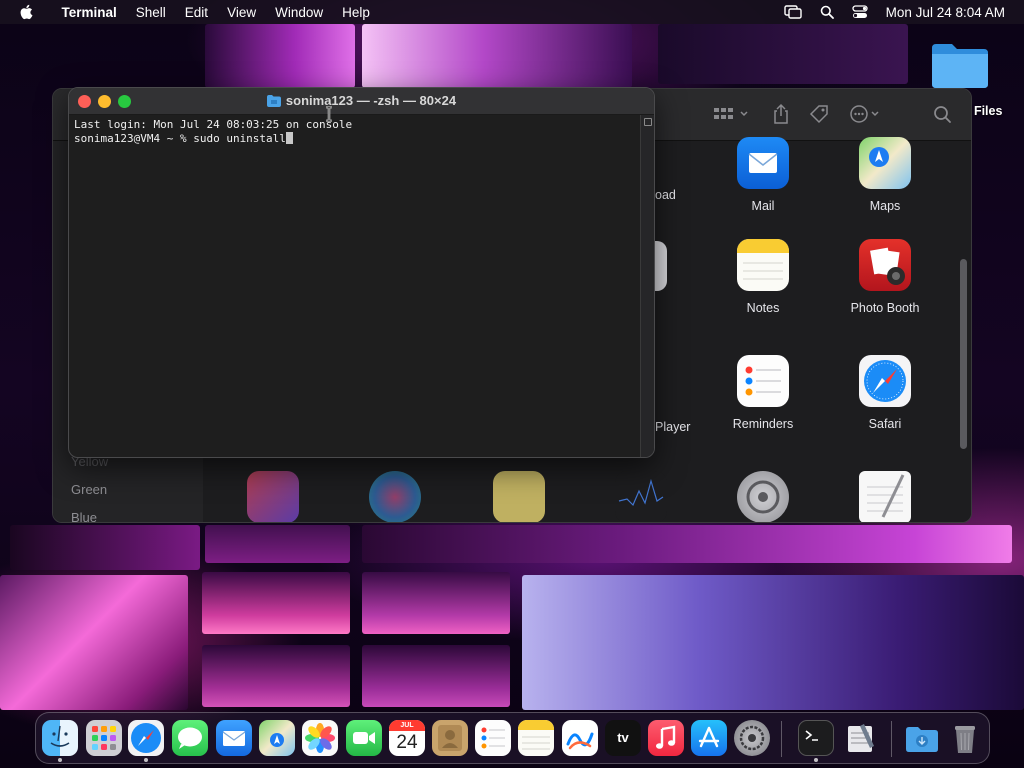 The image size is (1024, 768). I want to click on menu-bar-status-area: Mon Jul 24 8:04 AM, so click(903, 12).